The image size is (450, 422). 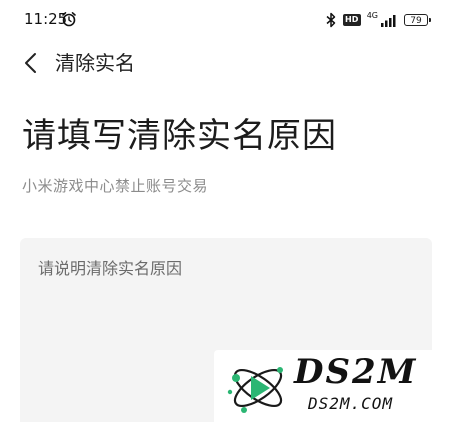 What do you see at coordinates (372, 15) in the screenshot?
I see `network-type-label: 4G` at bounding box center [372, 15].